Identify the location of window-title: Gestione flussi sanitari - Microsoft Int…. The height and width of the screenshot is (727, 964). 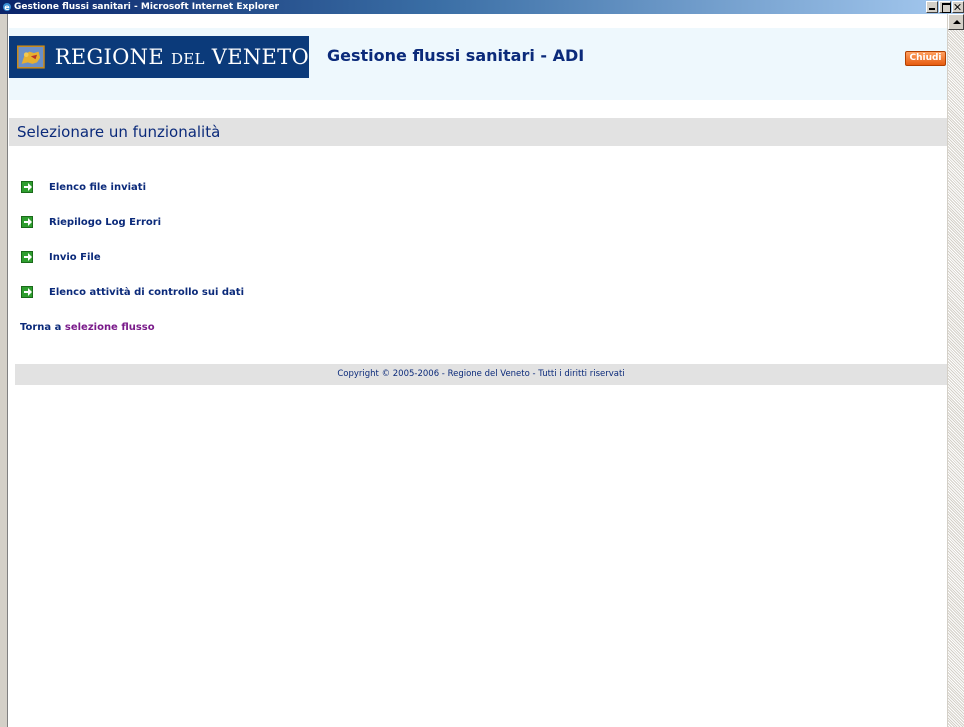
(146, 7).